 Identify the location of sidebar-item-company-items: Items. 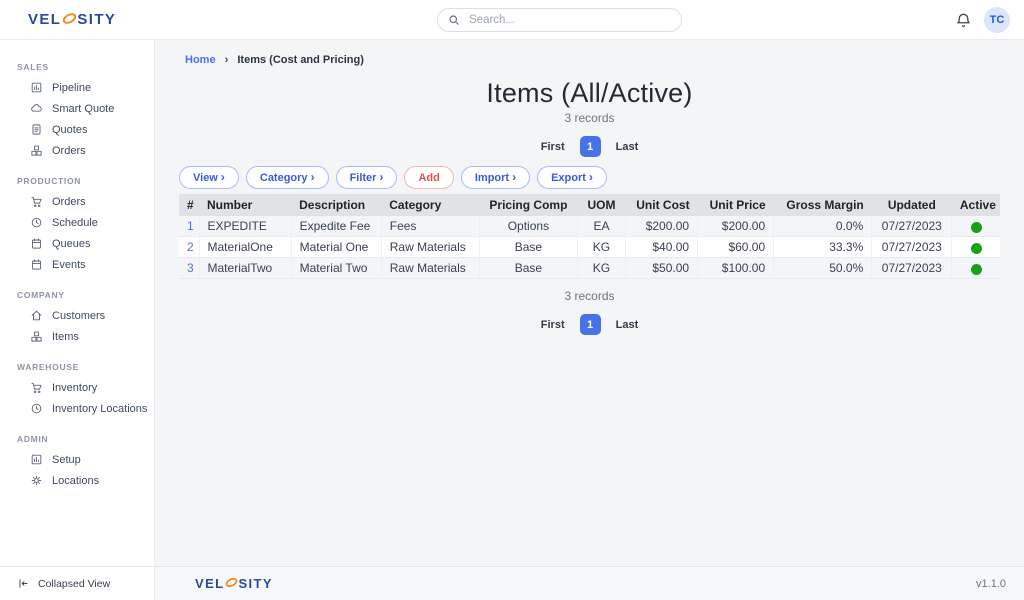
(77, 336).